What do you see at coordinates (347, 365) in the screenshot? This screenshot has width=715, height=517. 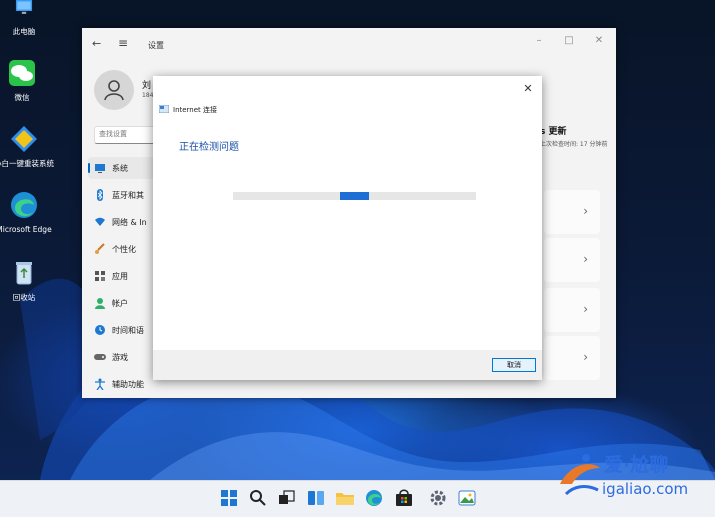 I see `dialog-footer: 取消` at bounding box center [347, 365].